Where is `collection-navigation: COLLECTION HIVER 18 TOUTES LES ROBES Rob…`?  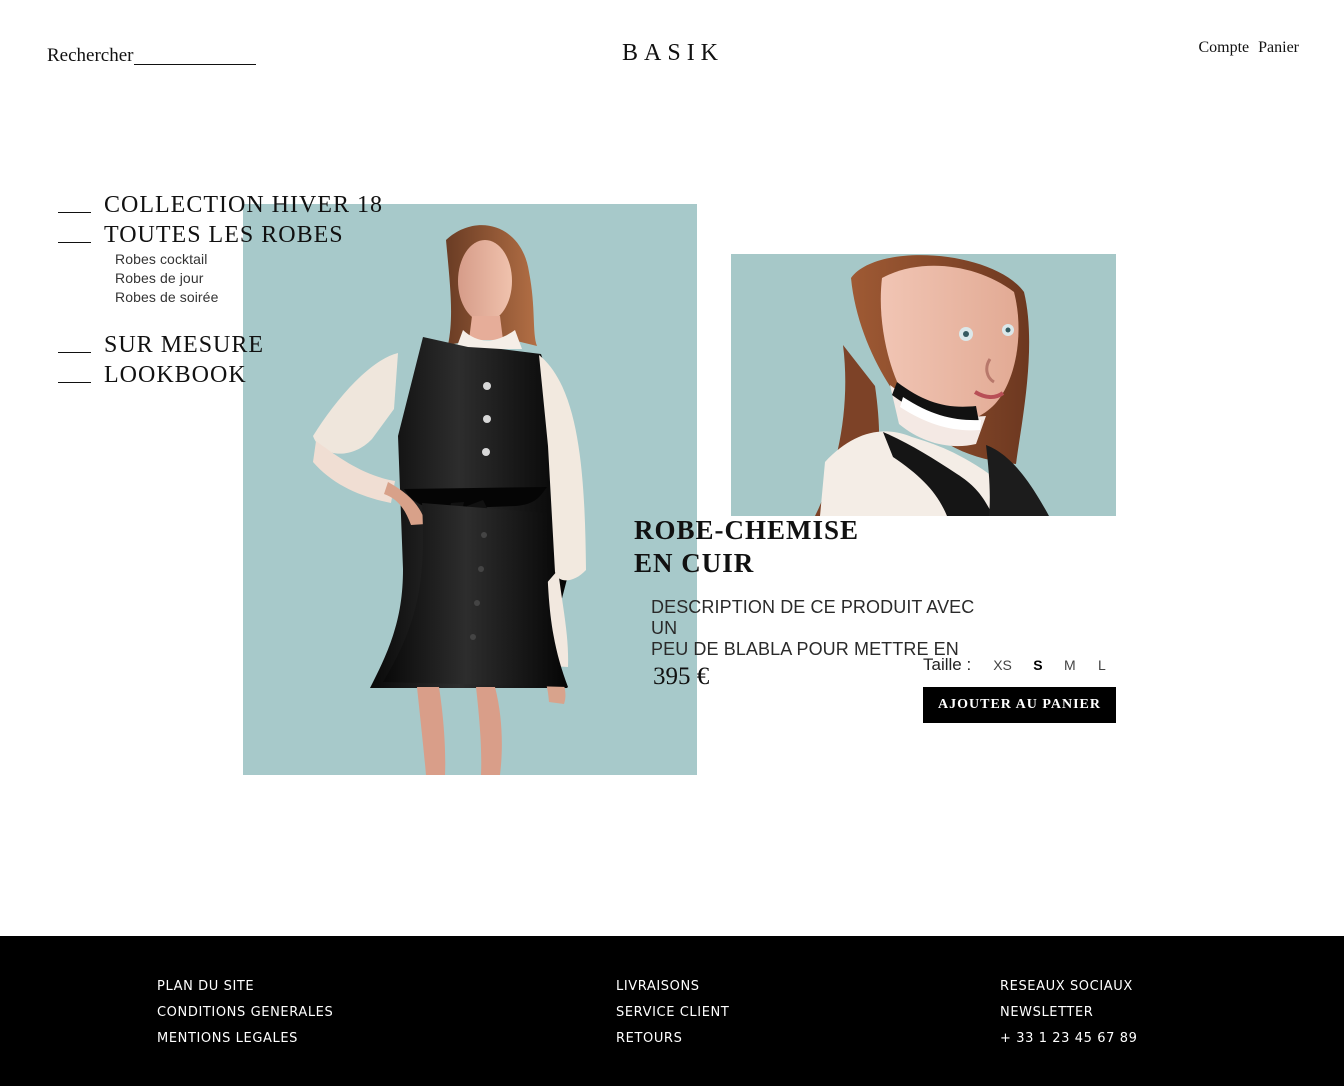 collection-navigation: COLLECTION HIVER 18 TOUTES LES ROBES Rob… is located at coordinates (220, 290).